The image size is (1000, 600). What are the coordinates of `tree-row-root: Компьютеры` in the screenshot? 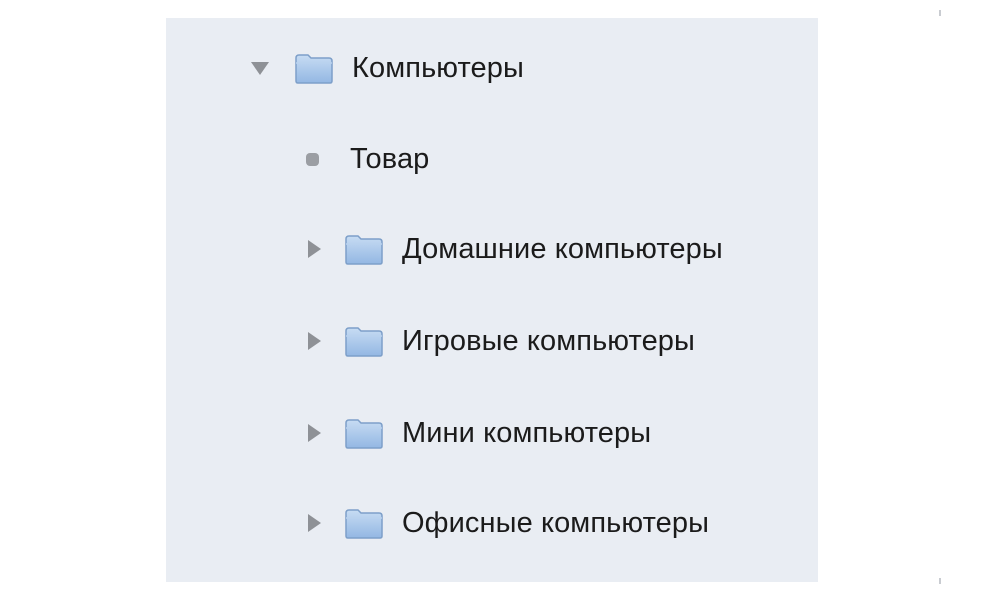 It's located at (386, 68).